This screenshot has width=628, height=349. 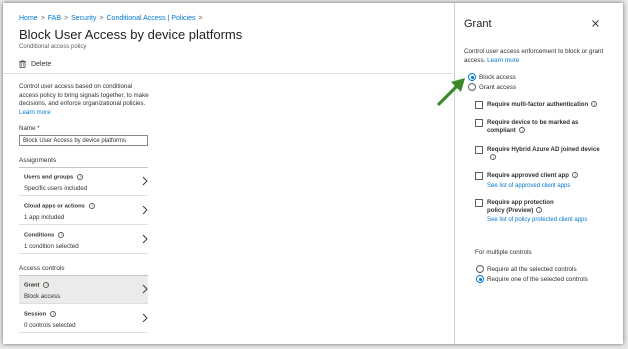 I want to click on block-access-radio: Block access, so click(x=492, y=77).